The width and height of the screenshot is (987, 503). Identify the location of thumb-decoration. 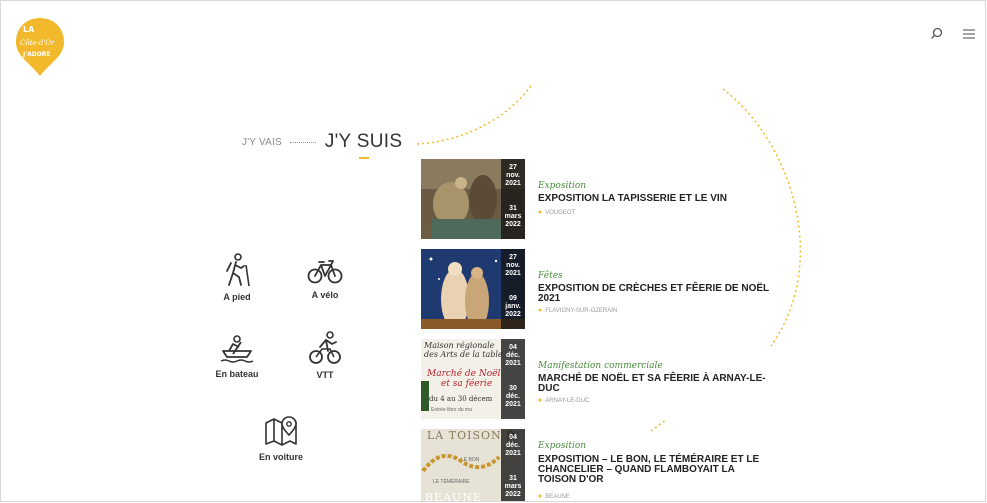
(425, 396).